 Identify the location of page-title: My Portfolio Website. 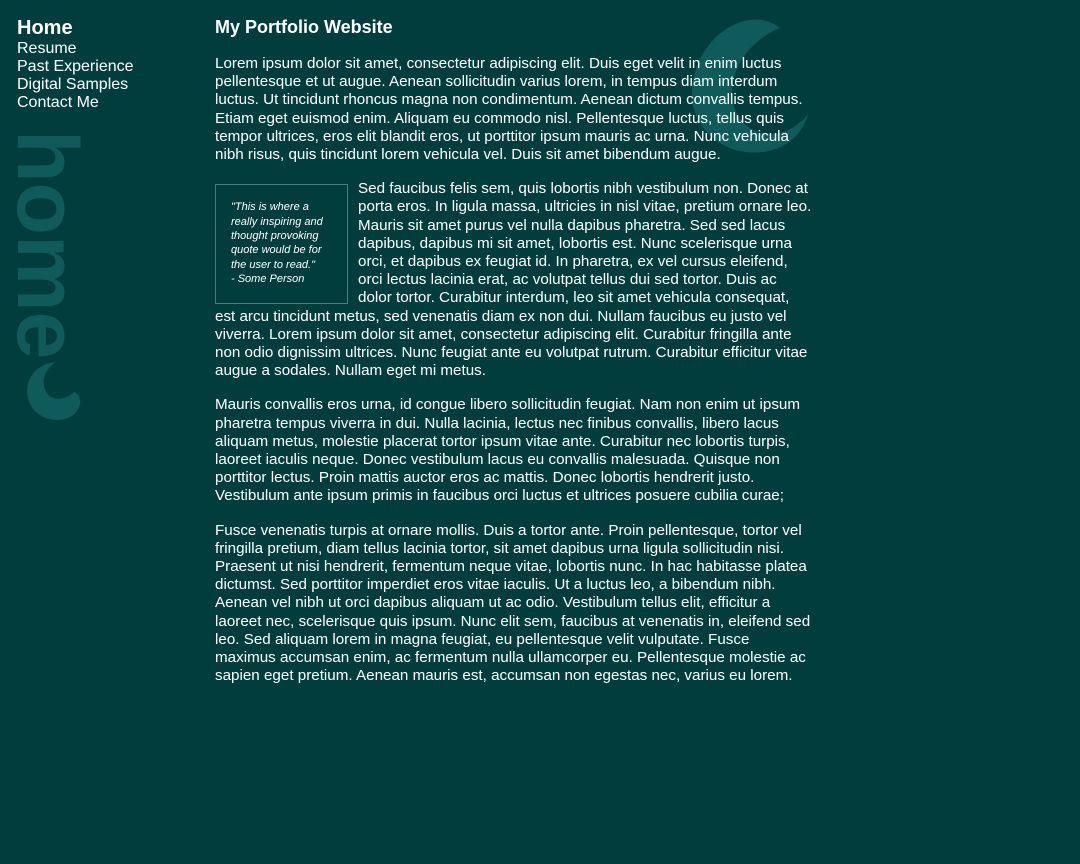
(304, 27).